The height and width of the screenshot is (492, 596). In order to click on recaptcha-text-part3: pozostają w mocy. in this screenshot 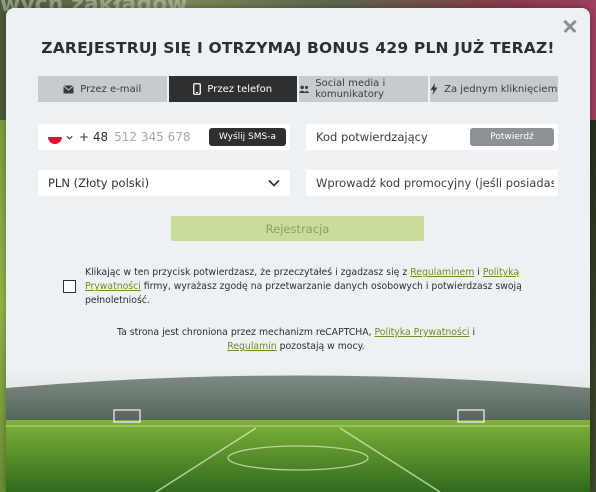, I will do `click(320, 346)`.